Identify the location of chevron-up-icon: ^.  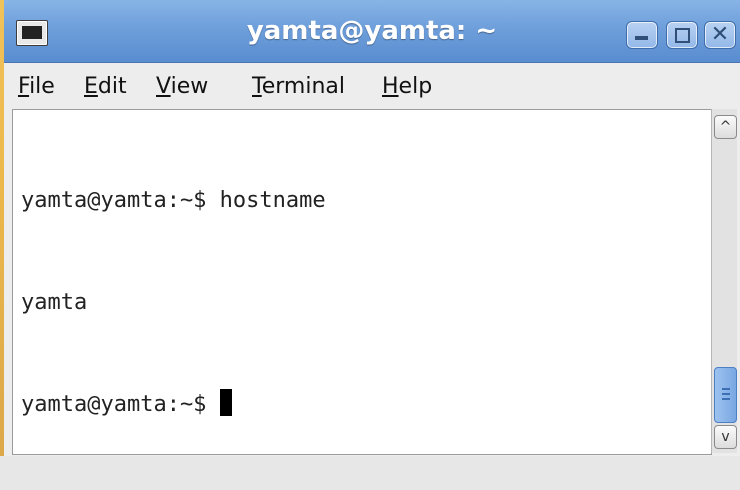
(725, 127).